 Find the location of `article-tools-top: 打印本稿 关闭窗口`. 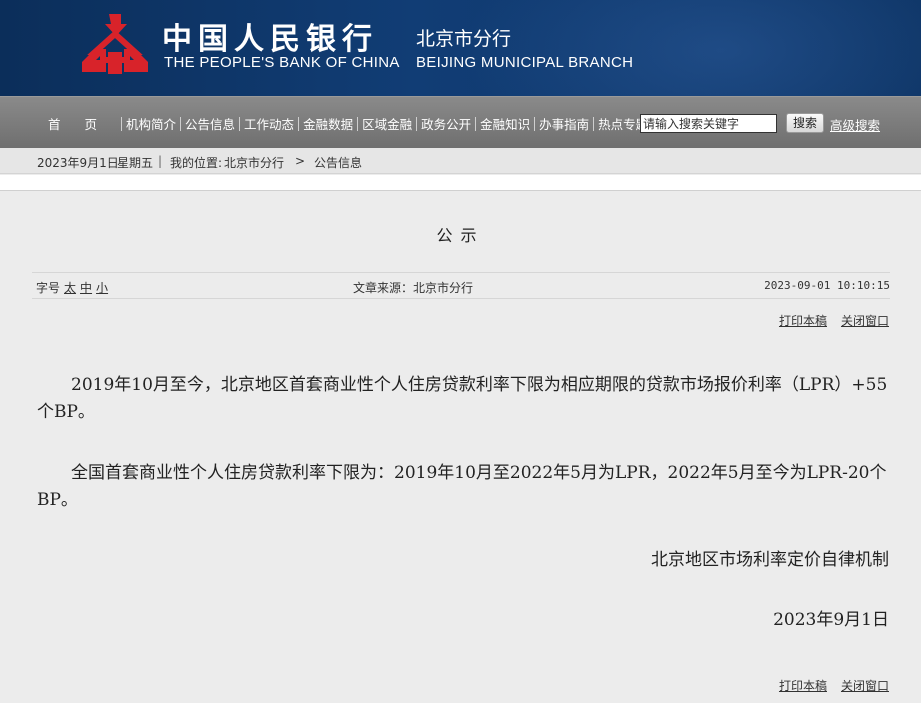

article-tools-top: 打印本稿 关闭窗口 is located at coordinates (827, 320).